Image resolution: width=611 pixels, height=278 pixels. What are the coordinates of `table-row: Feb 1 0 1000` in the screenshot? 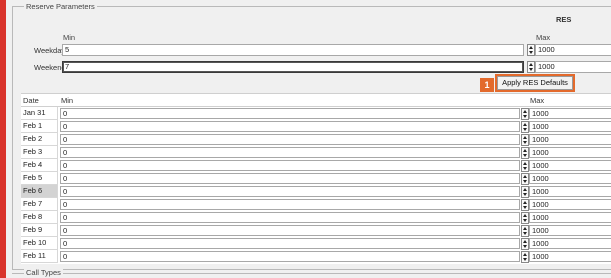 It's located at (316, 126).